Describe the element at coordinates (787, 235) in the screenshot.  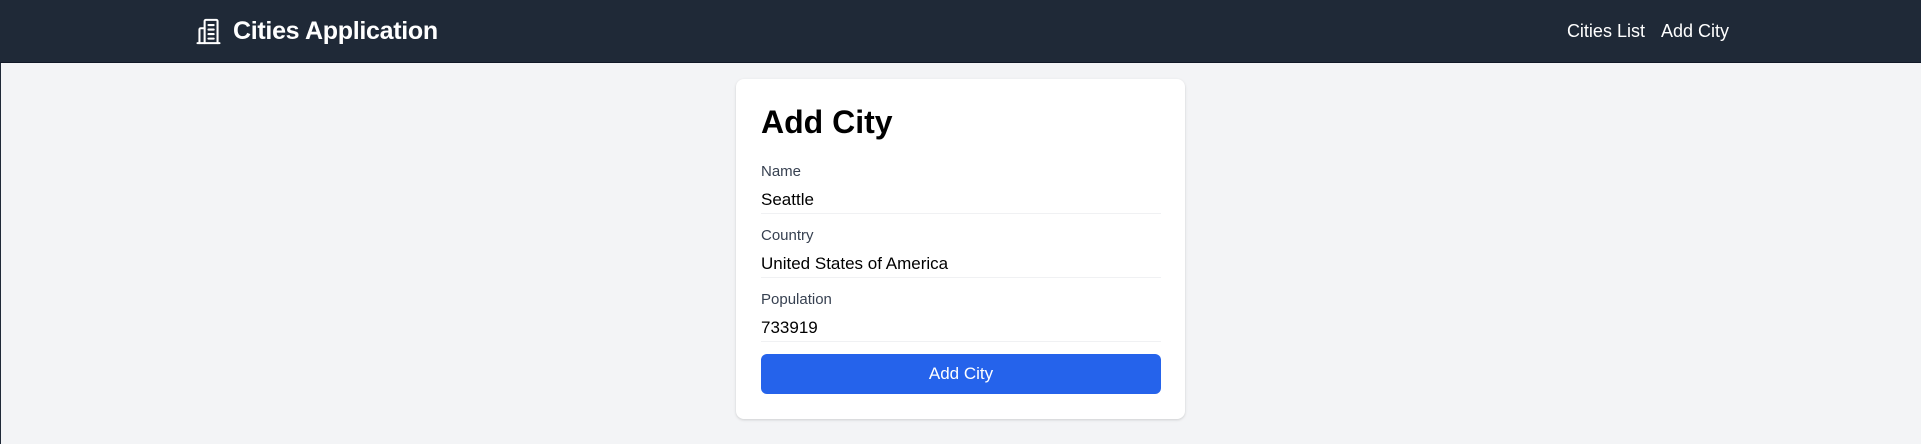
I see `country-label: Country` at that location.